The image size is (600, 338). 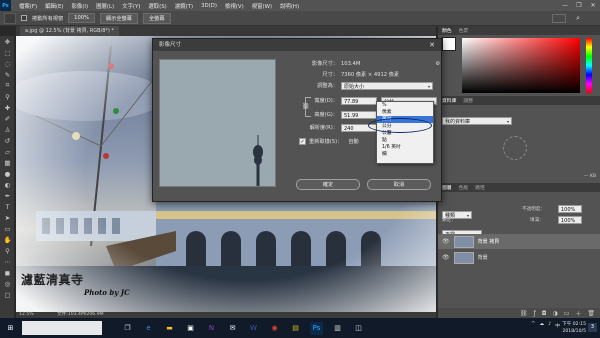 What do you see at coordinates (449, 44) in the screenshot?
I see `foreground-swatch` at bounding box center [449, 44].